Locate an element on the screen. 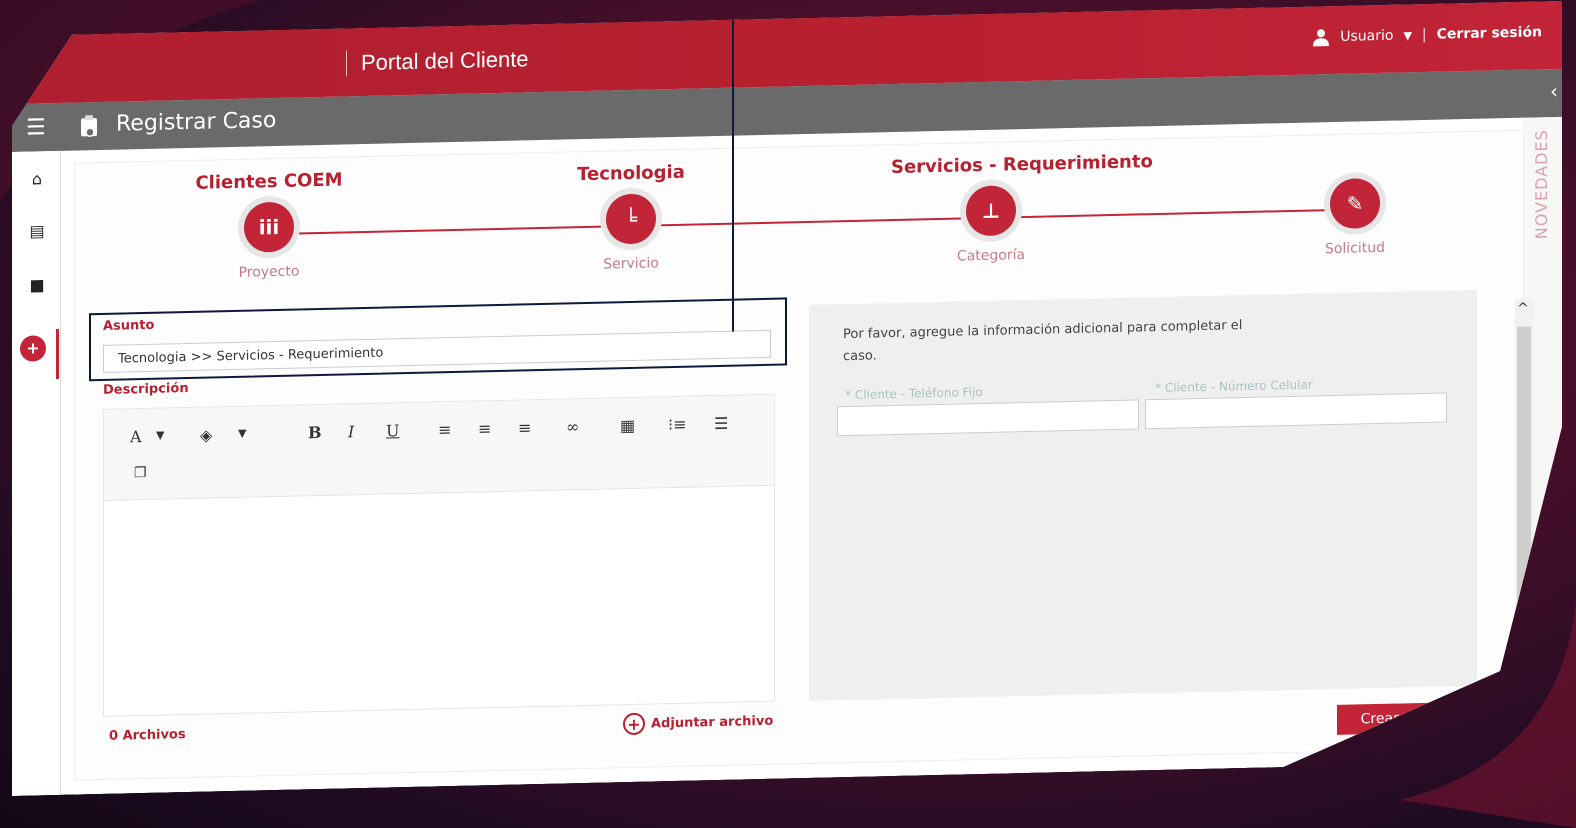  step-categoria: Servicios - Requerimiento ⊥ Categoría is located at coordinates (991, 210).